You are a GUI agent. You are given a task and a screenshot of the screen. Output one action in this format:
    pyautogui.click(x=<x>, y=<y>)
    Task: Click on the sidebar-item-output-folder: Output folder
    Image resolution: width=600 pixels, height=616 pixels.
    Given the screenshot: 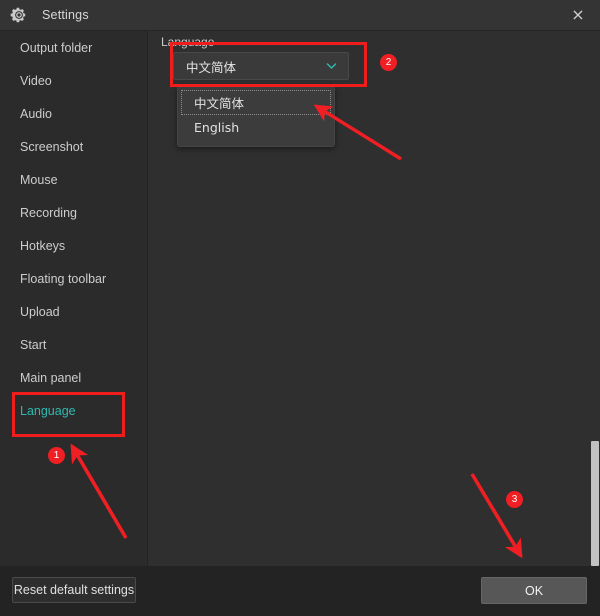 What is the action you would take?
    pyautogui.click(x=73, y=47)
    